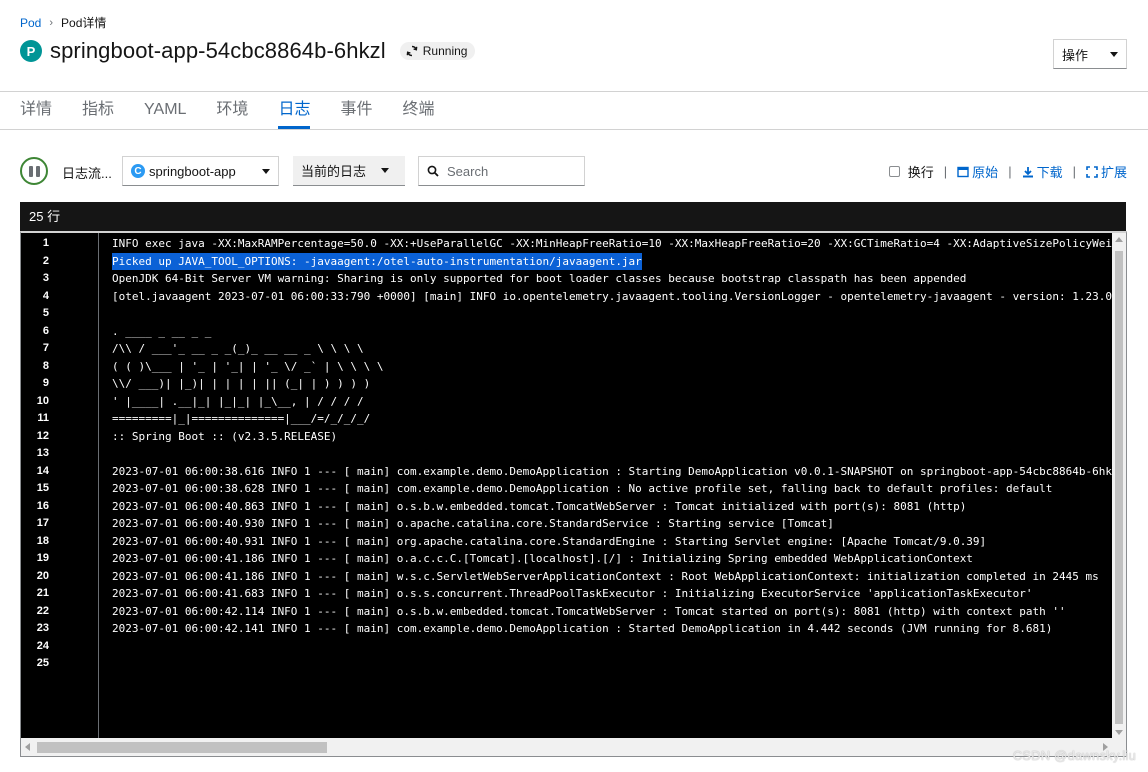 The image size is (1148, 772). I want to click on raw-log-label: 原始, so click(985, 172).